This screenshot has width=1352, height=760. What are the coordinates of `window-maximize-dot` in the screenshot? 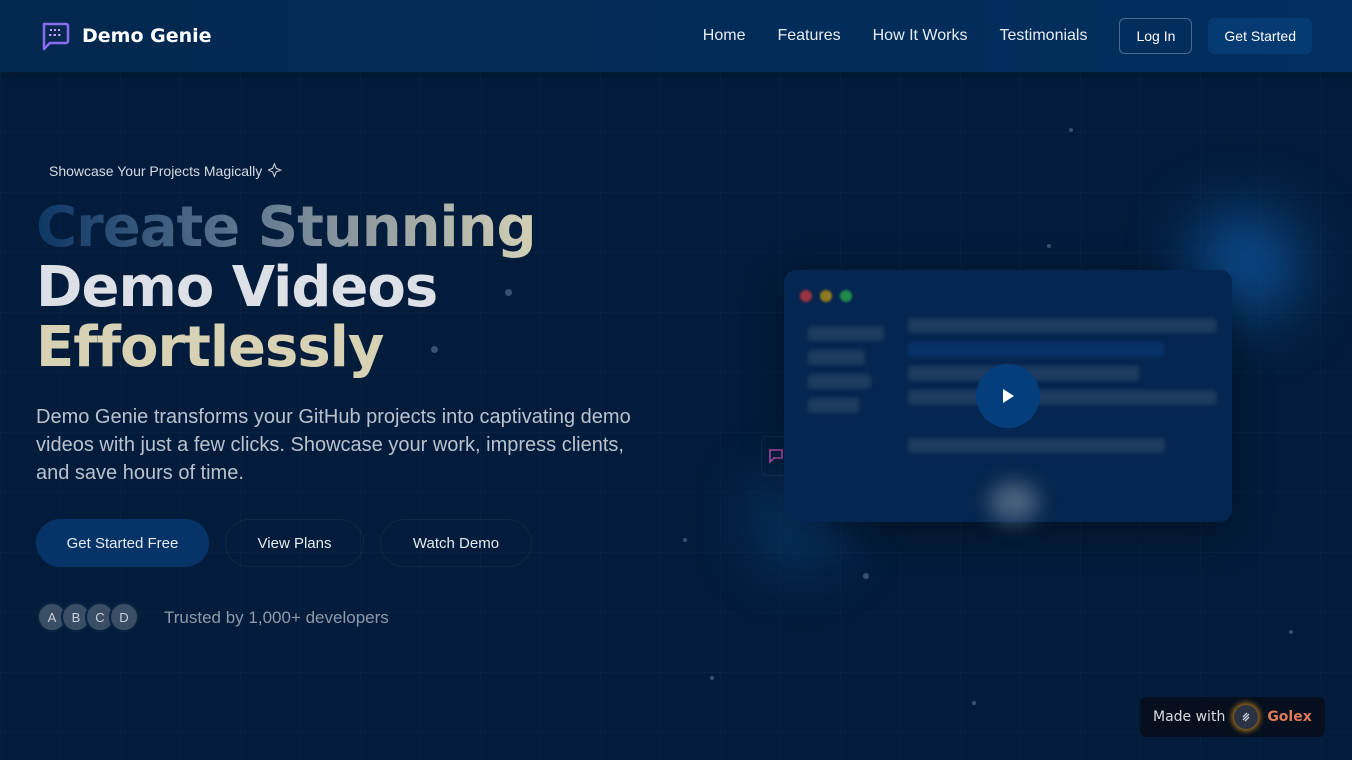 It's located at (846, 296).